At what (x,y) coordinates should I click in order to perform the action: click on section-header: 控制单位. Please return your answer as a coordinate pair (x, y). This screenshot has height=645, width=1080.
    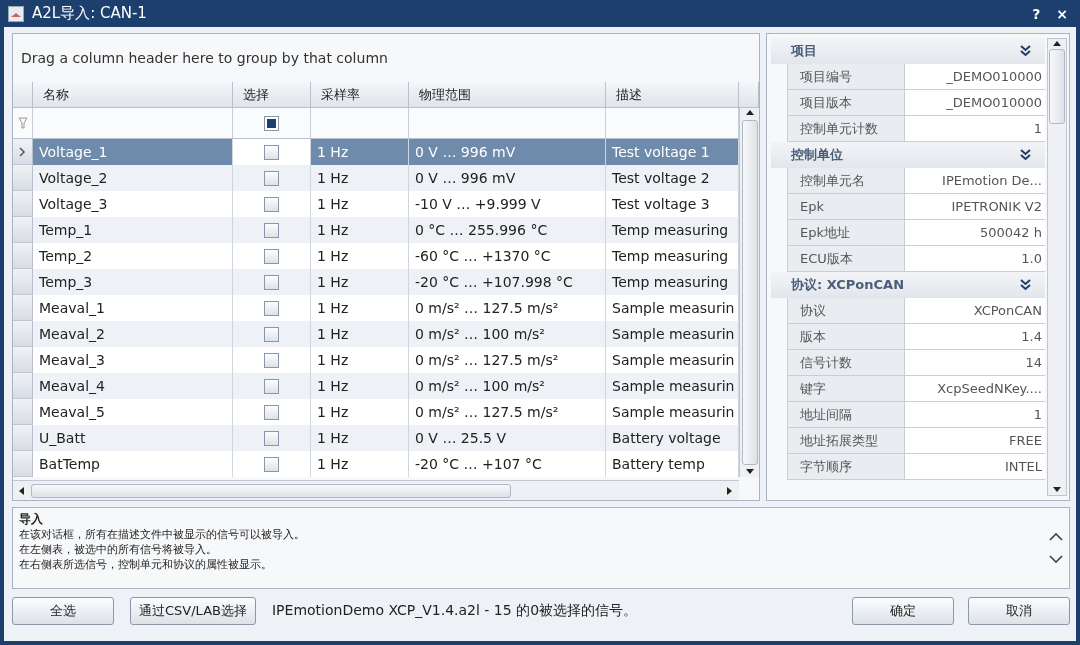
    Looking at the image, I should click on (908, 155).